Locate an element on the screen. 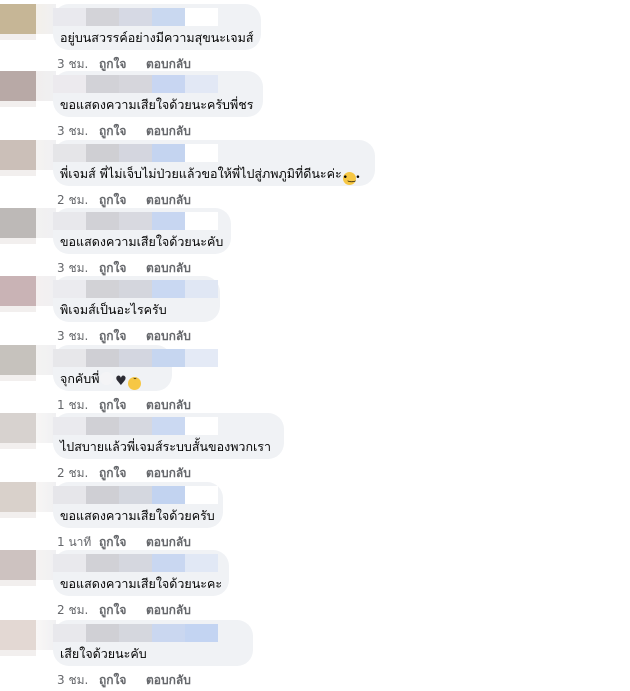 The image size is (630, 691). comment-text-content: พิเจมส์เป็นอะไรครับ is located at coordinates (113, 309).